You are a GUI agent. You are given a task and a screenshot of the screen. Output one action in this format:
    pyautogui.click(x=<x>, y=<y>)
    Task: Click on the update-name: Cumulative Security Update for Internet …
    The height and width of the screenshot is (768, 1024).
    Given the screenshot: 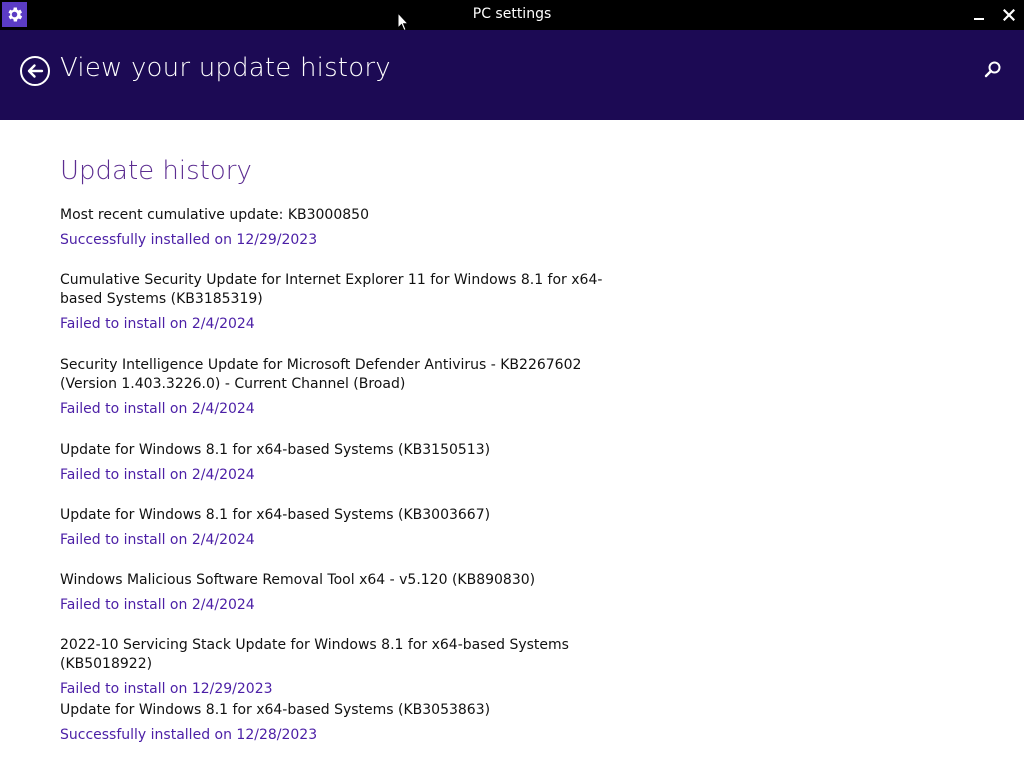 What is the action you would take?
    pyautogui.click(x=331, y=289)
    